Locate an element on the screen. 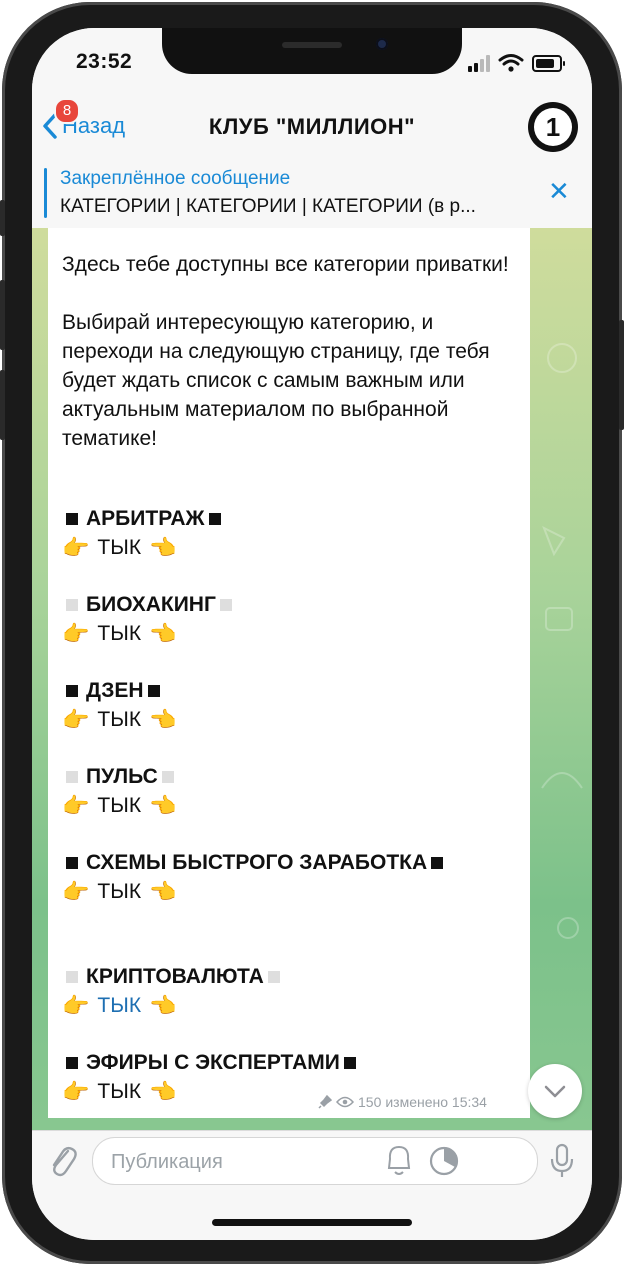 This screenshot has width=626, height=1268. channel-avatar: 1 is located at coordinates (553, 127).